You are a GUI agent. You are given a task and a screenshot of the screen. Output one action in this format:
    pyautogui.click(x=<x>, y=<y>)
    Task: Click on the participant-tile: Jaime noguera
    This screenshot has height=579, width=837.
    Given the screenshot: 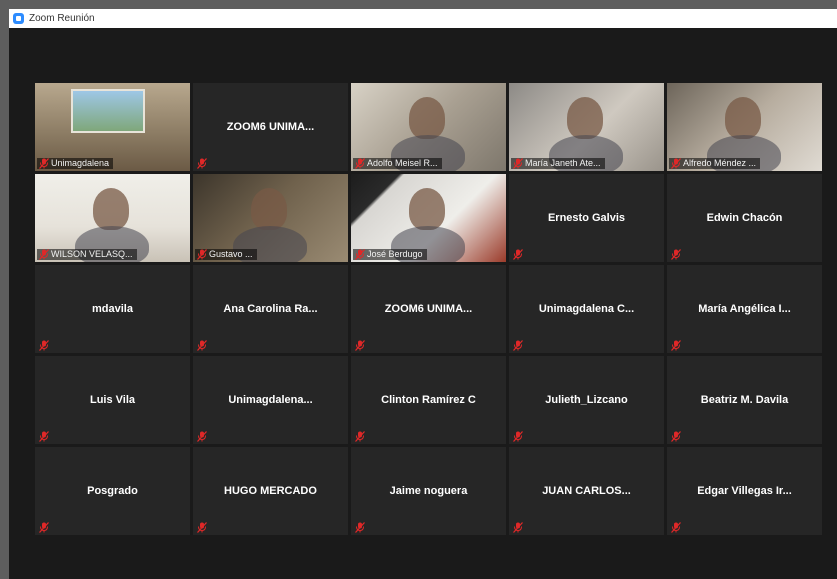 What is the action you would take?
    pyautogui.click(x=428, y=491)
    